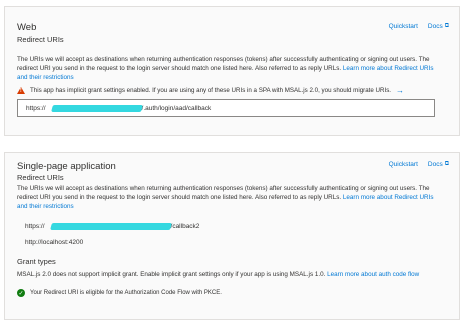 The image size is (474, 327). I want to click on auth-code-flow-link: Learn more about auth code flow, so click(373, 274).